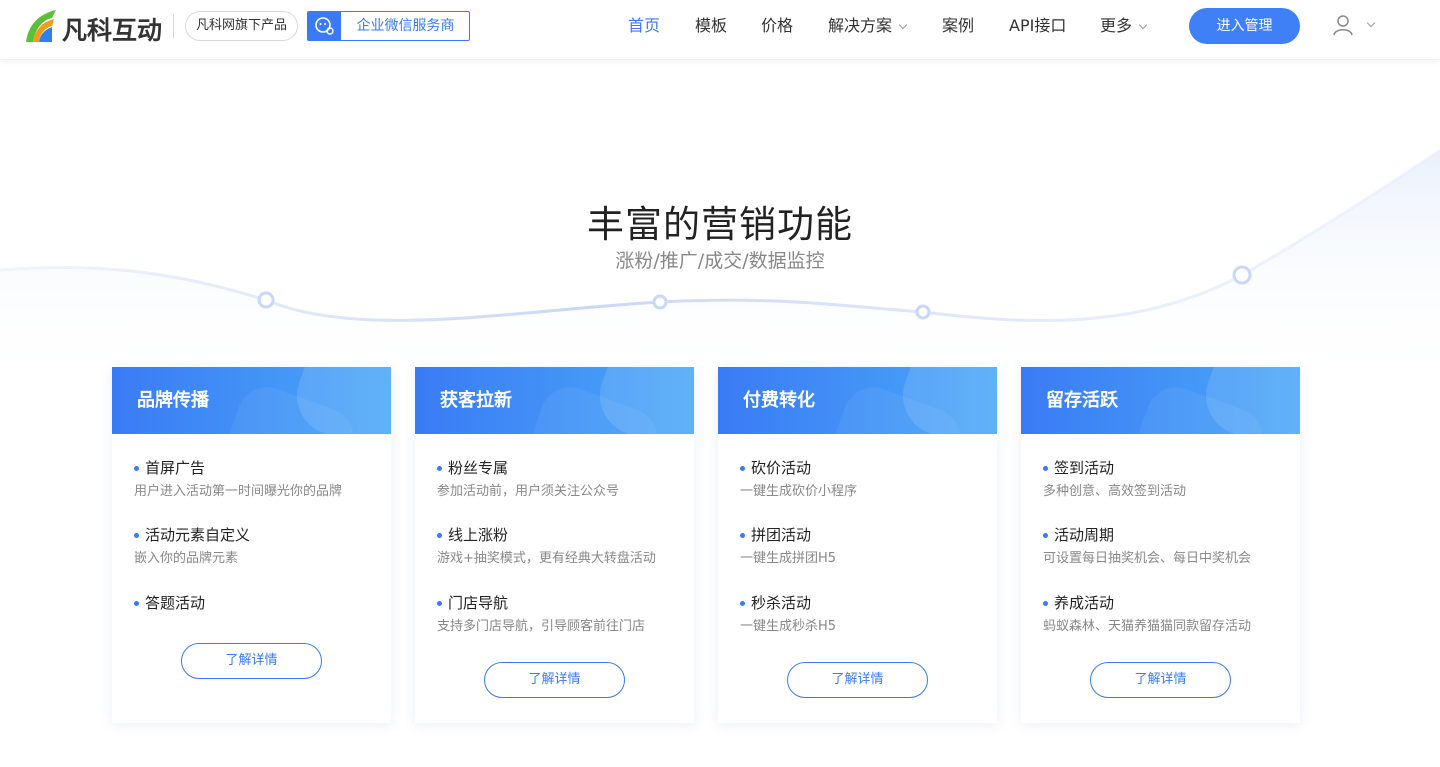  Describe the element at coordinates (1165, 603) in the screenshot. I see `feature-name: 养成活动` at that location.